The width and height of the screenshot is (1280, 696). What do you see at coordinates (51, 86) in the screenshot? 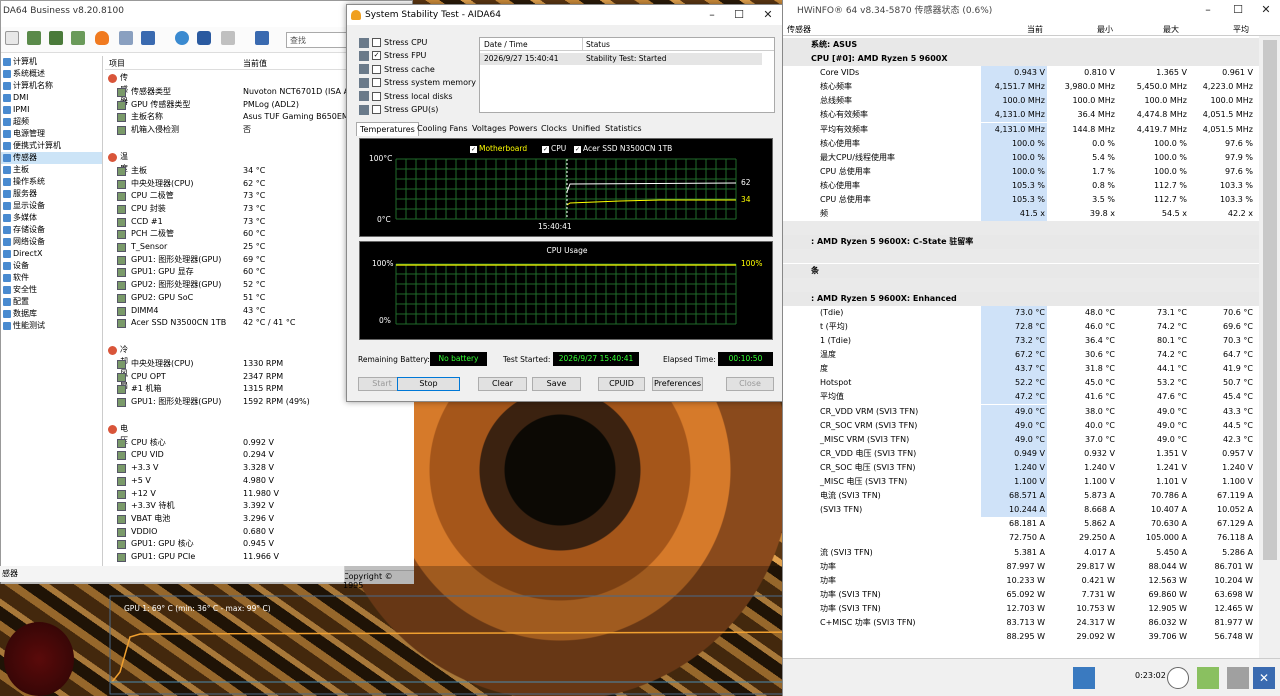
I see `tree-item: 计算机名称` at bounding box center [51, 86].